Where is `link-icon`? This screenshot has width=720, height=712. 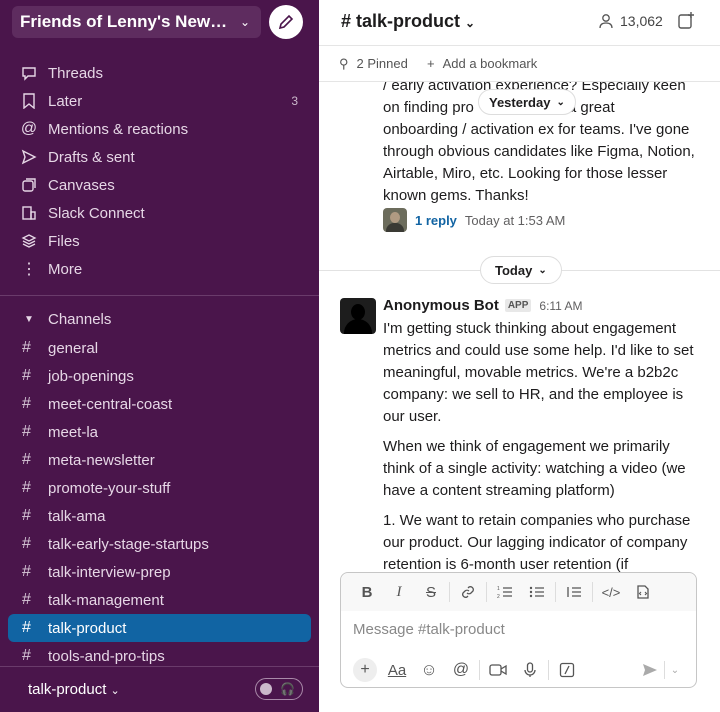
link-icon is located at coordinates (468, 592).